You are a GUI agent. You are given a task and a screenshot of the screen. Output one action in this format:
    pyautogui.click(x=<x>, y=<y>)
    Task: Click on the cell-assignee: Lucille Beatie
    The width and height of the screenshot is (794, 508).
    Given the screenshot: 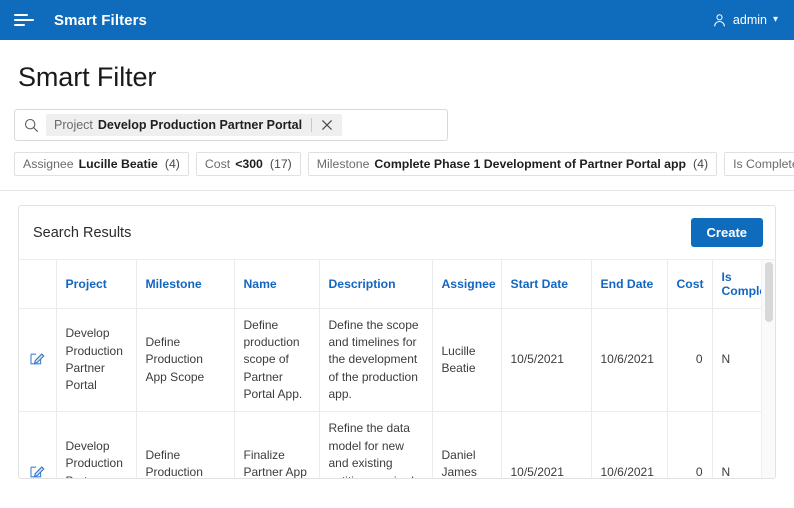 What is the action you would take?
    pyautogui.click(x=467, y=360)
    